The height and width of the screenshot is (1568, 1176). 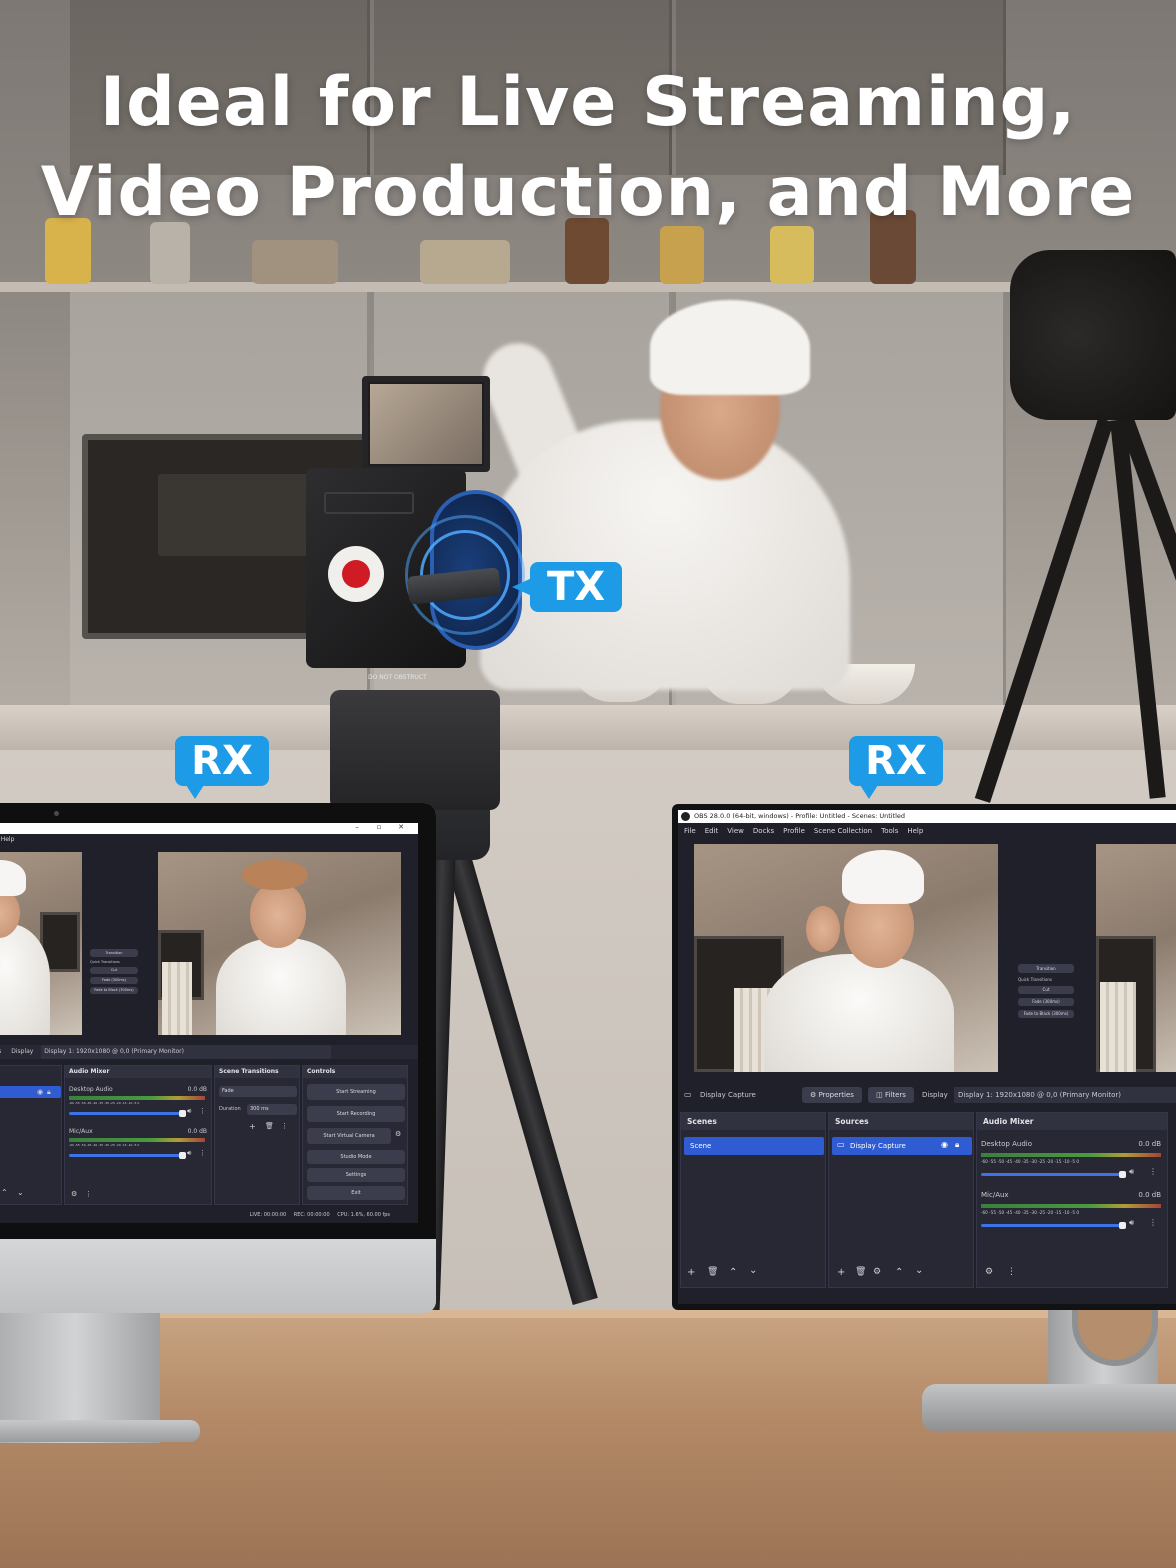 I want to click on properties-button: ⚙︎ Properties, so click(x=832, y=1095).